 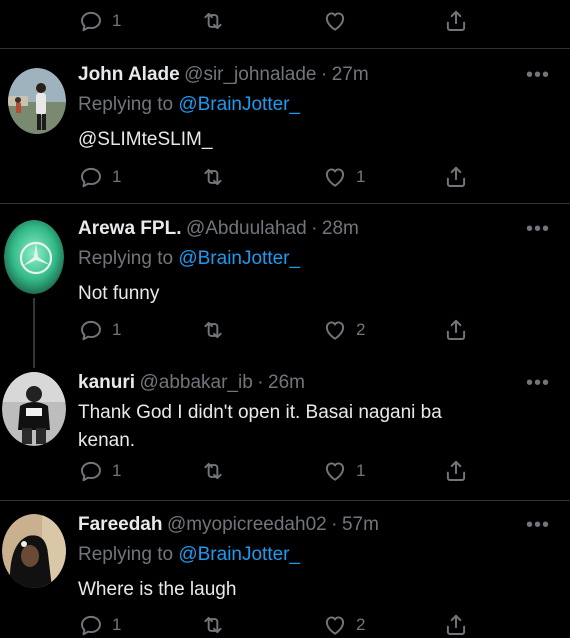 What do you see at coordinates (106, 382) in the screenshot?
I see `display-name: kanuri` at bounding box center [106, 382].